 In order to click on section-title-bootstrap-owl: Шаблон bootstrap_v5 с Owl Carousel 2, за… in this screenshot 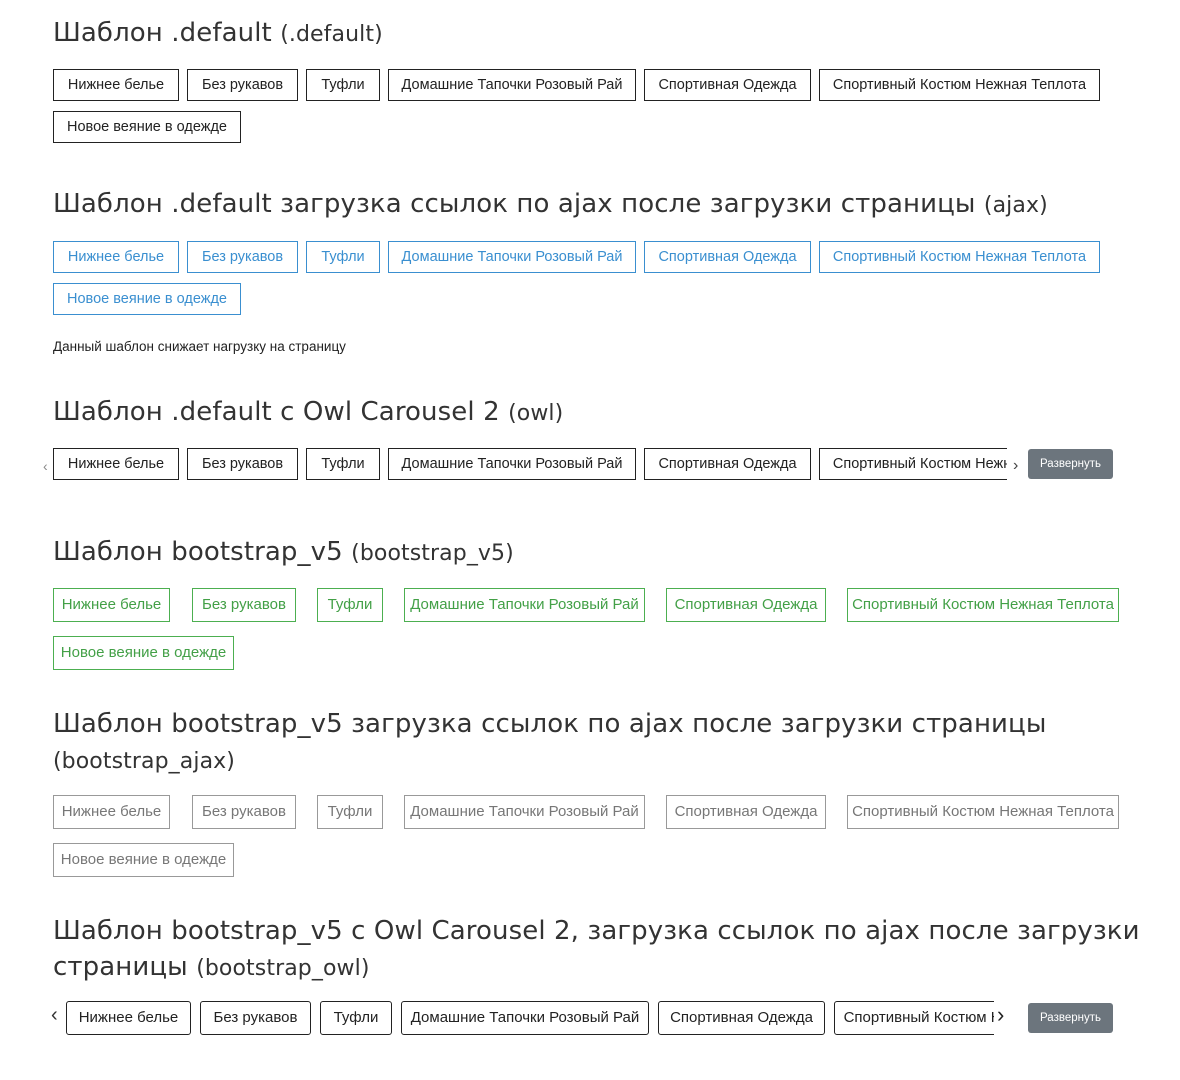, I will do `click(596, 949)`.